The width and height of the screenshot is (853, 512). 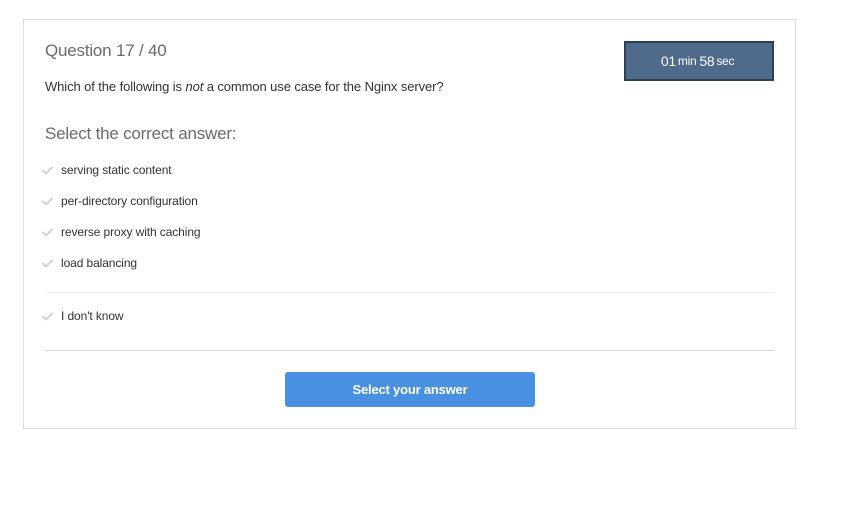 I want to click on answer-option-label: per-directory configuration, so click(x=129, y=201).